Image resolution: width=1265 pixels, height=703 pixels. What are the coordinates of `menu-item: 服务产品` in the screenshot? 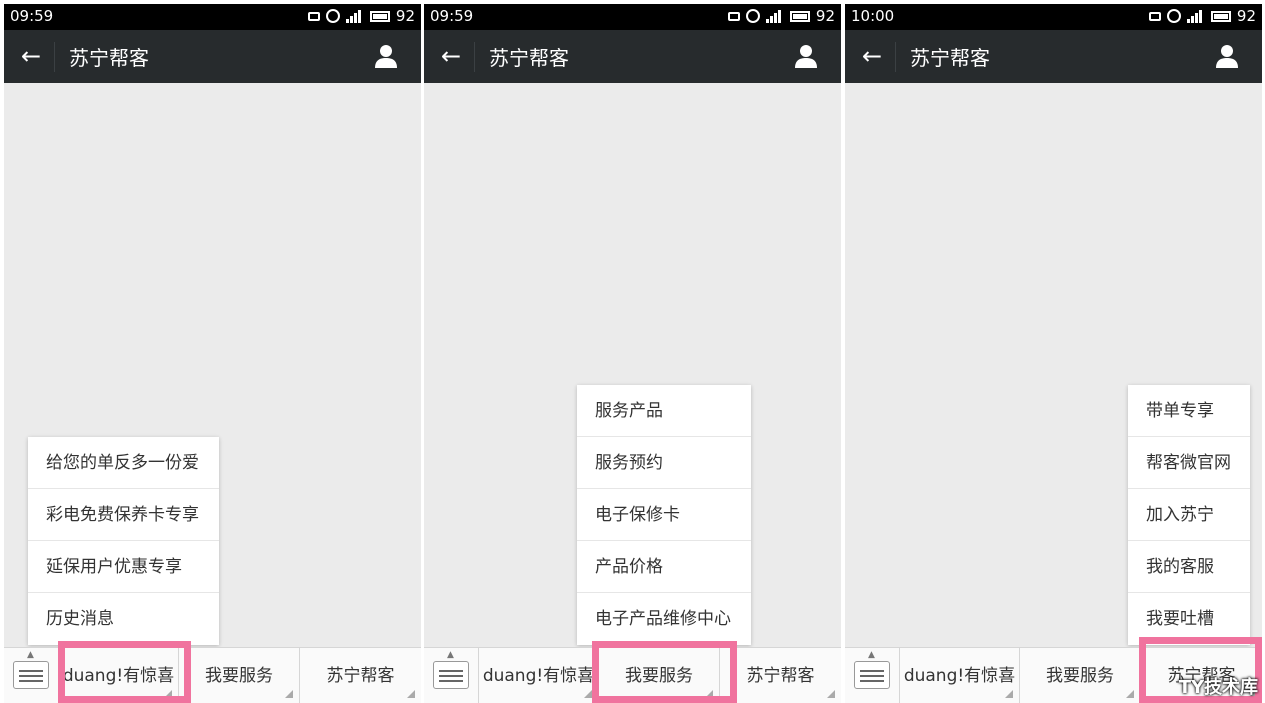 It's located at (664, 411).